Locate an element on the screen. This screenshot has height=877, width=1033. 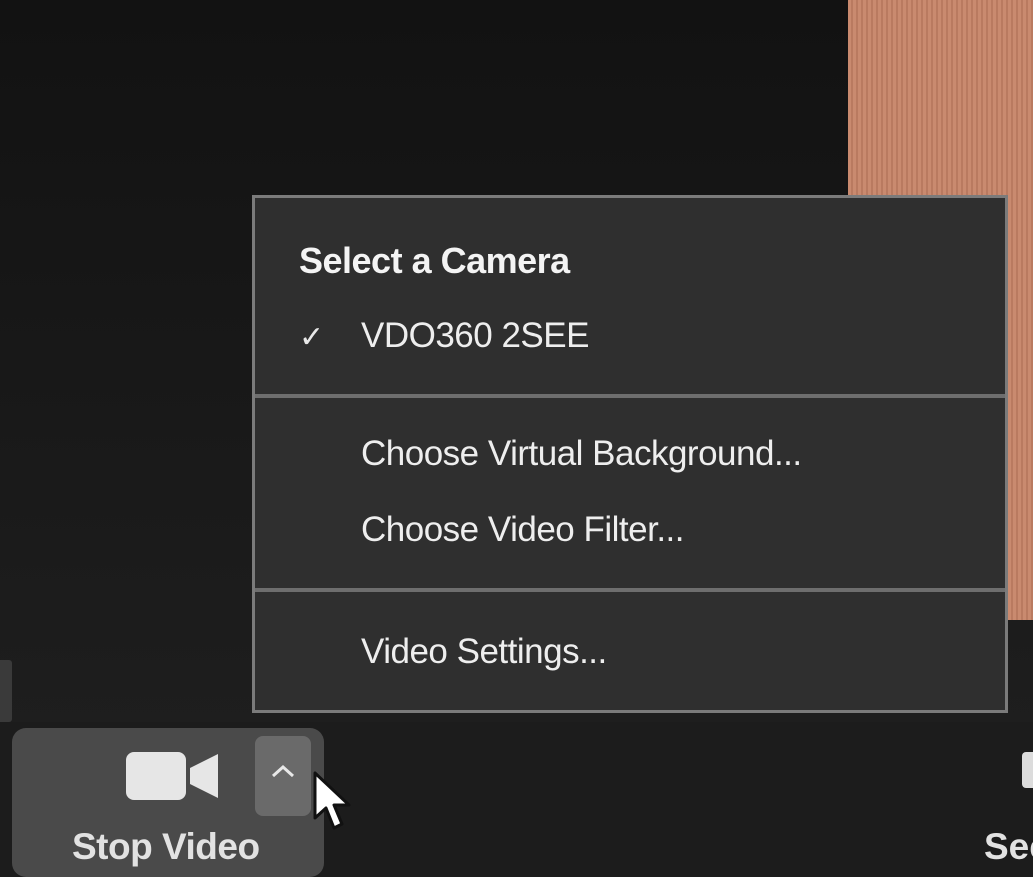
stop-video-button: Stop Video is located at coordinates (168, 802).